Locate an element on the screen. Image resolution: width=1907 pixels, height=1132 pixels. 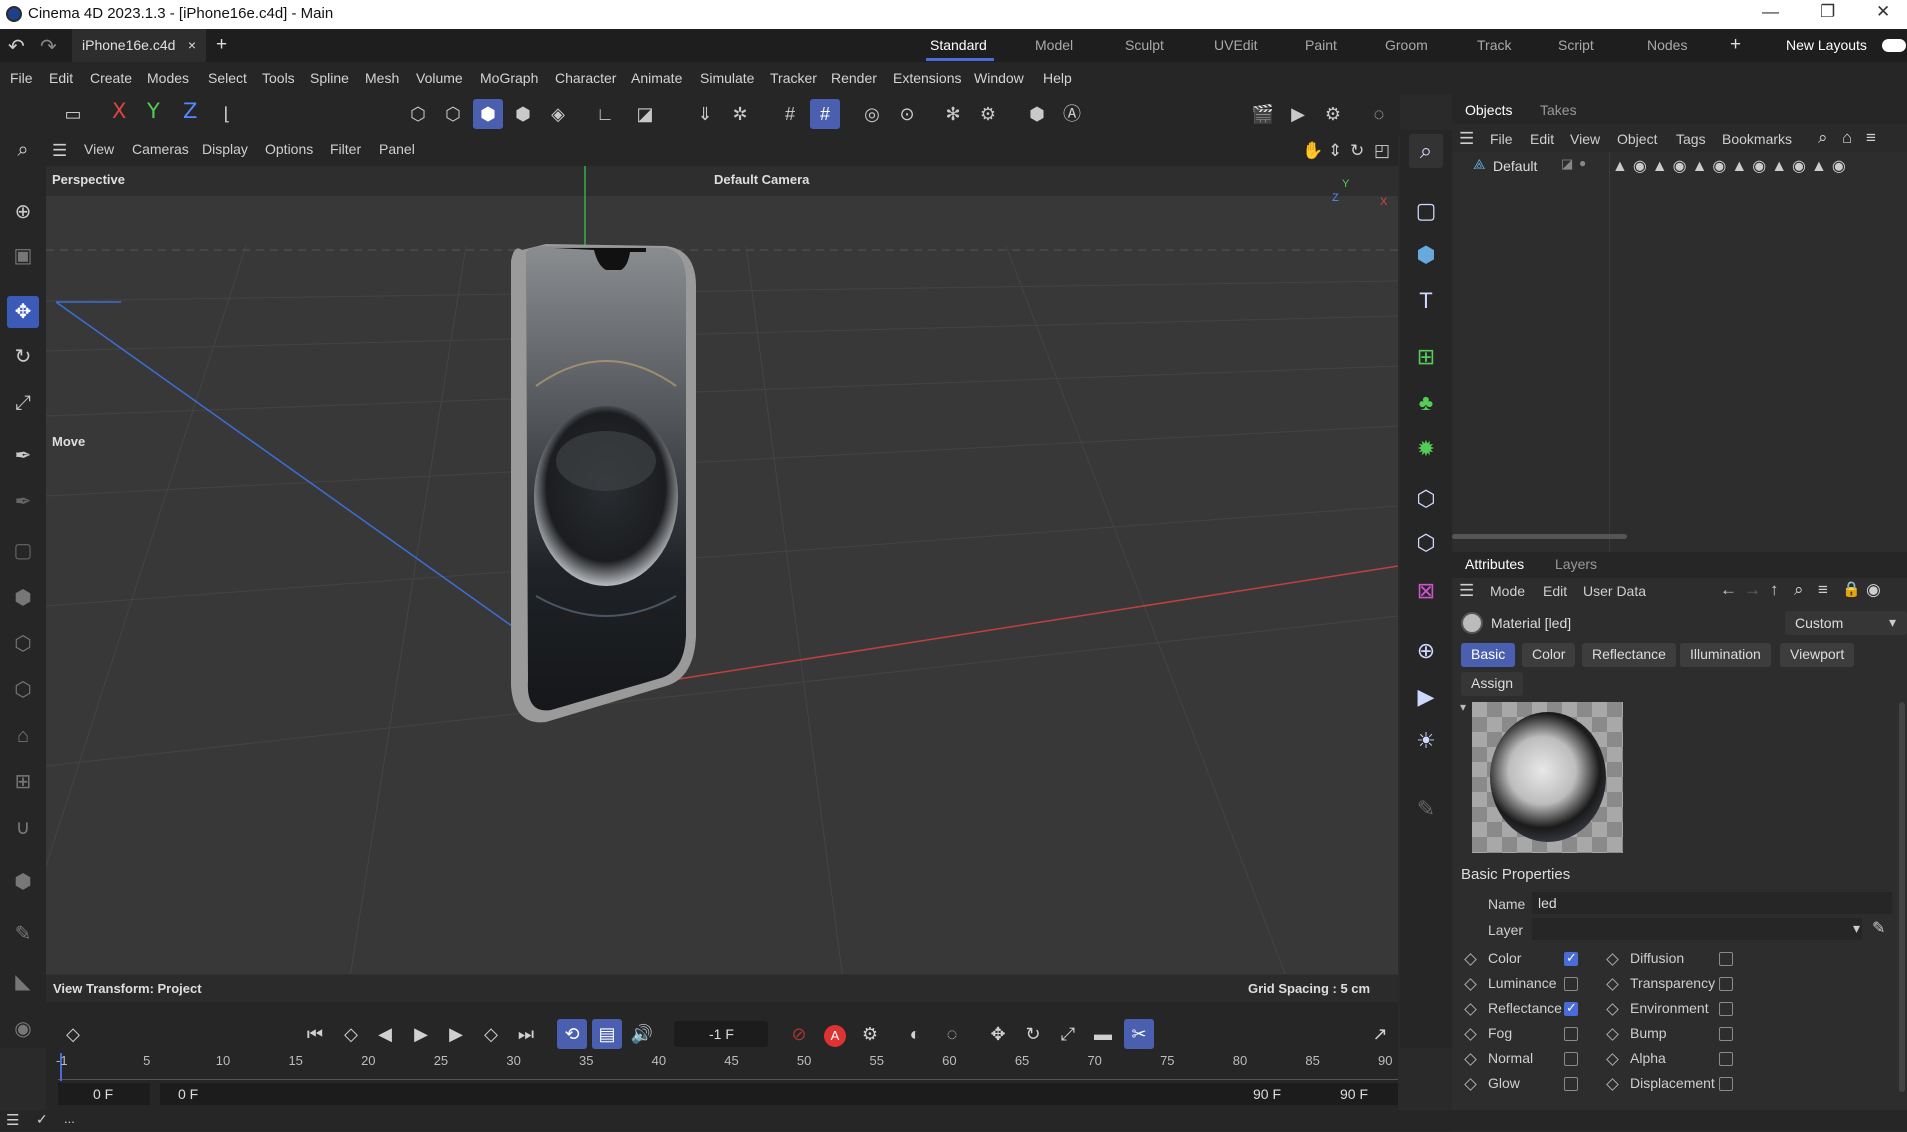
key-rotation-icon: ↻ is located at coordinates (1033, 1034).